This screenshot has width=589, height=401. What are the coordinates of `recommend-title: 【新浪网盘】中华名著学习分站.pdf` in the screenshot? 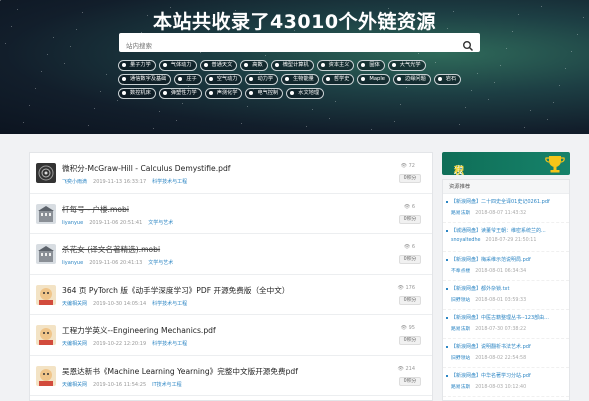 It's located at (510, 375).